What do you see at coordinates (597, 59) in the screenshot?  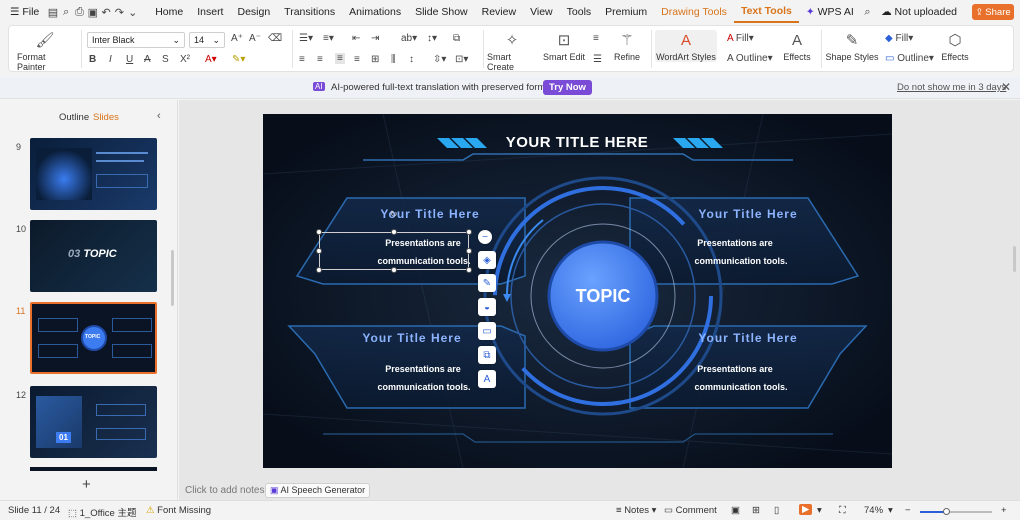 I see `list-icon: ☰` at bounding box center [597, 59].